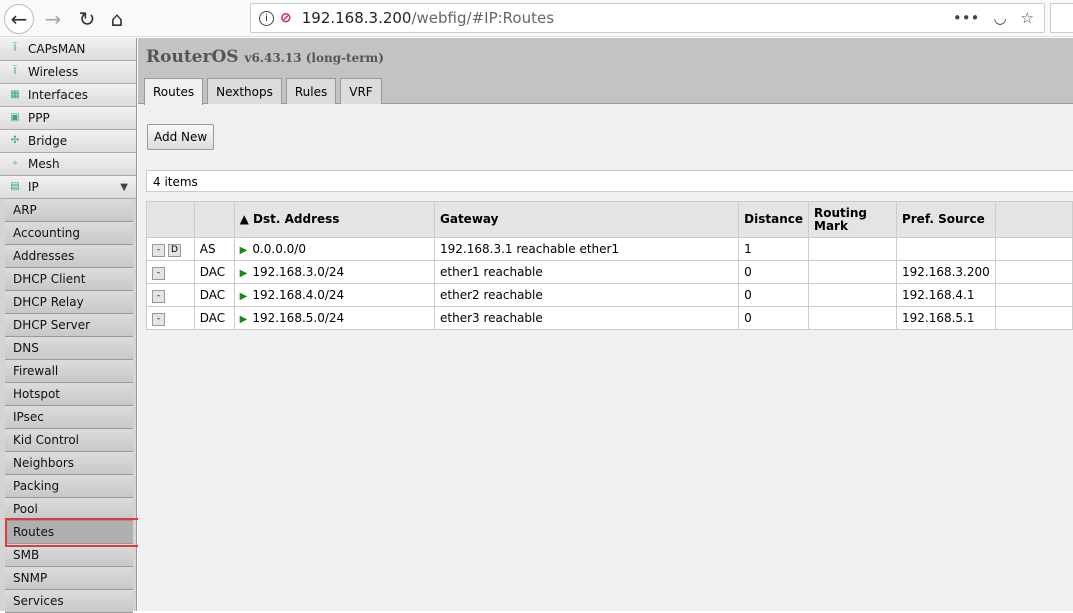  Describe the element at coordinates (314, 58) in the screenshot. I see `version: v6.43.13 (long-term)` at that location.